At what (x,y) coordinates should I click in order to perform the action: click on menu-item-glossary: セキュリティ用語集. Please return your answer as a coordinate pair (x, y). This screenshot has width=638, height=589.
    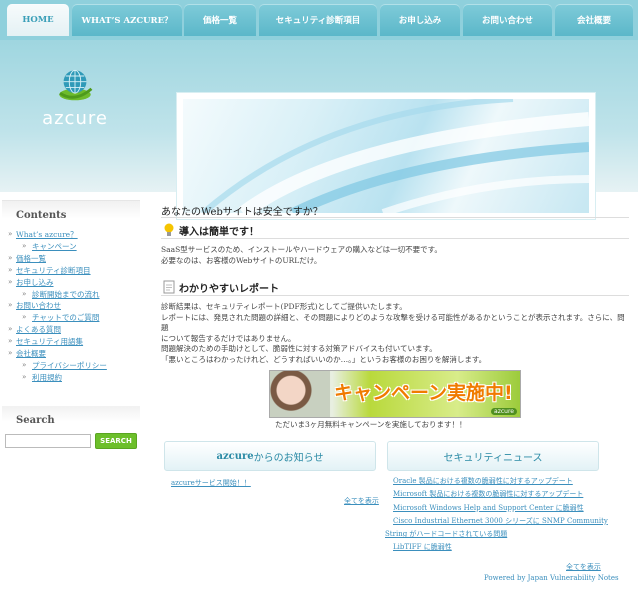
    Looking at the image, I should click on (74, 342).